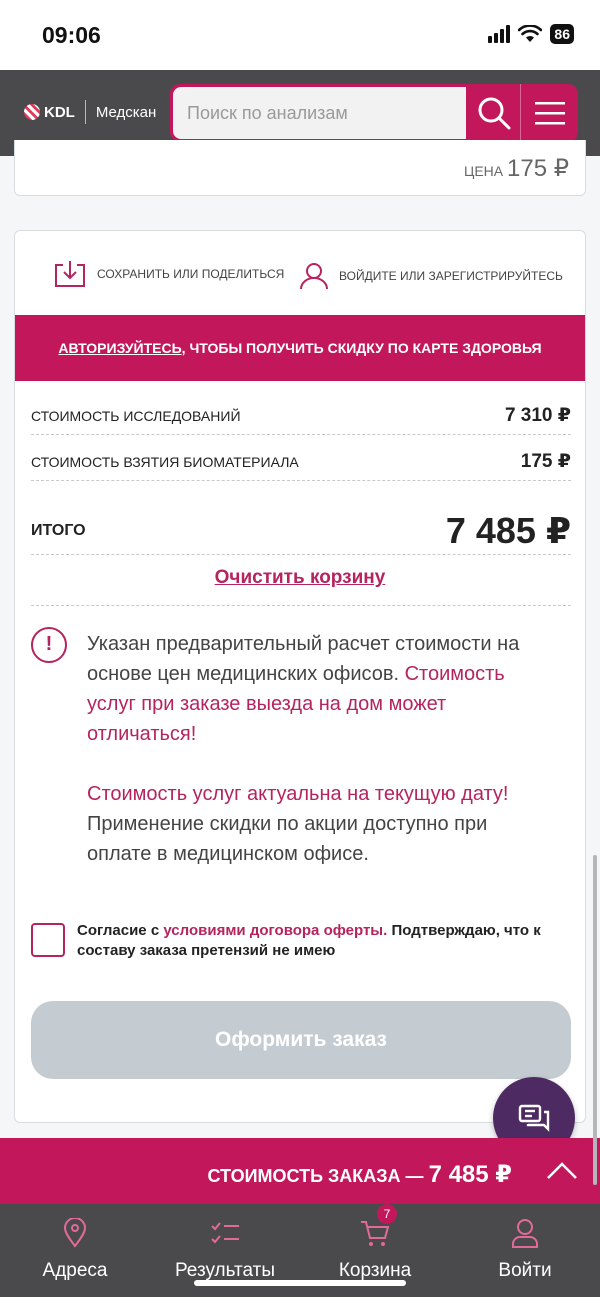 The width and height of the screenshot is (600, 1297). Describe the element at coordinates (301, 605) in the screenshot. I see `divider` at that location.